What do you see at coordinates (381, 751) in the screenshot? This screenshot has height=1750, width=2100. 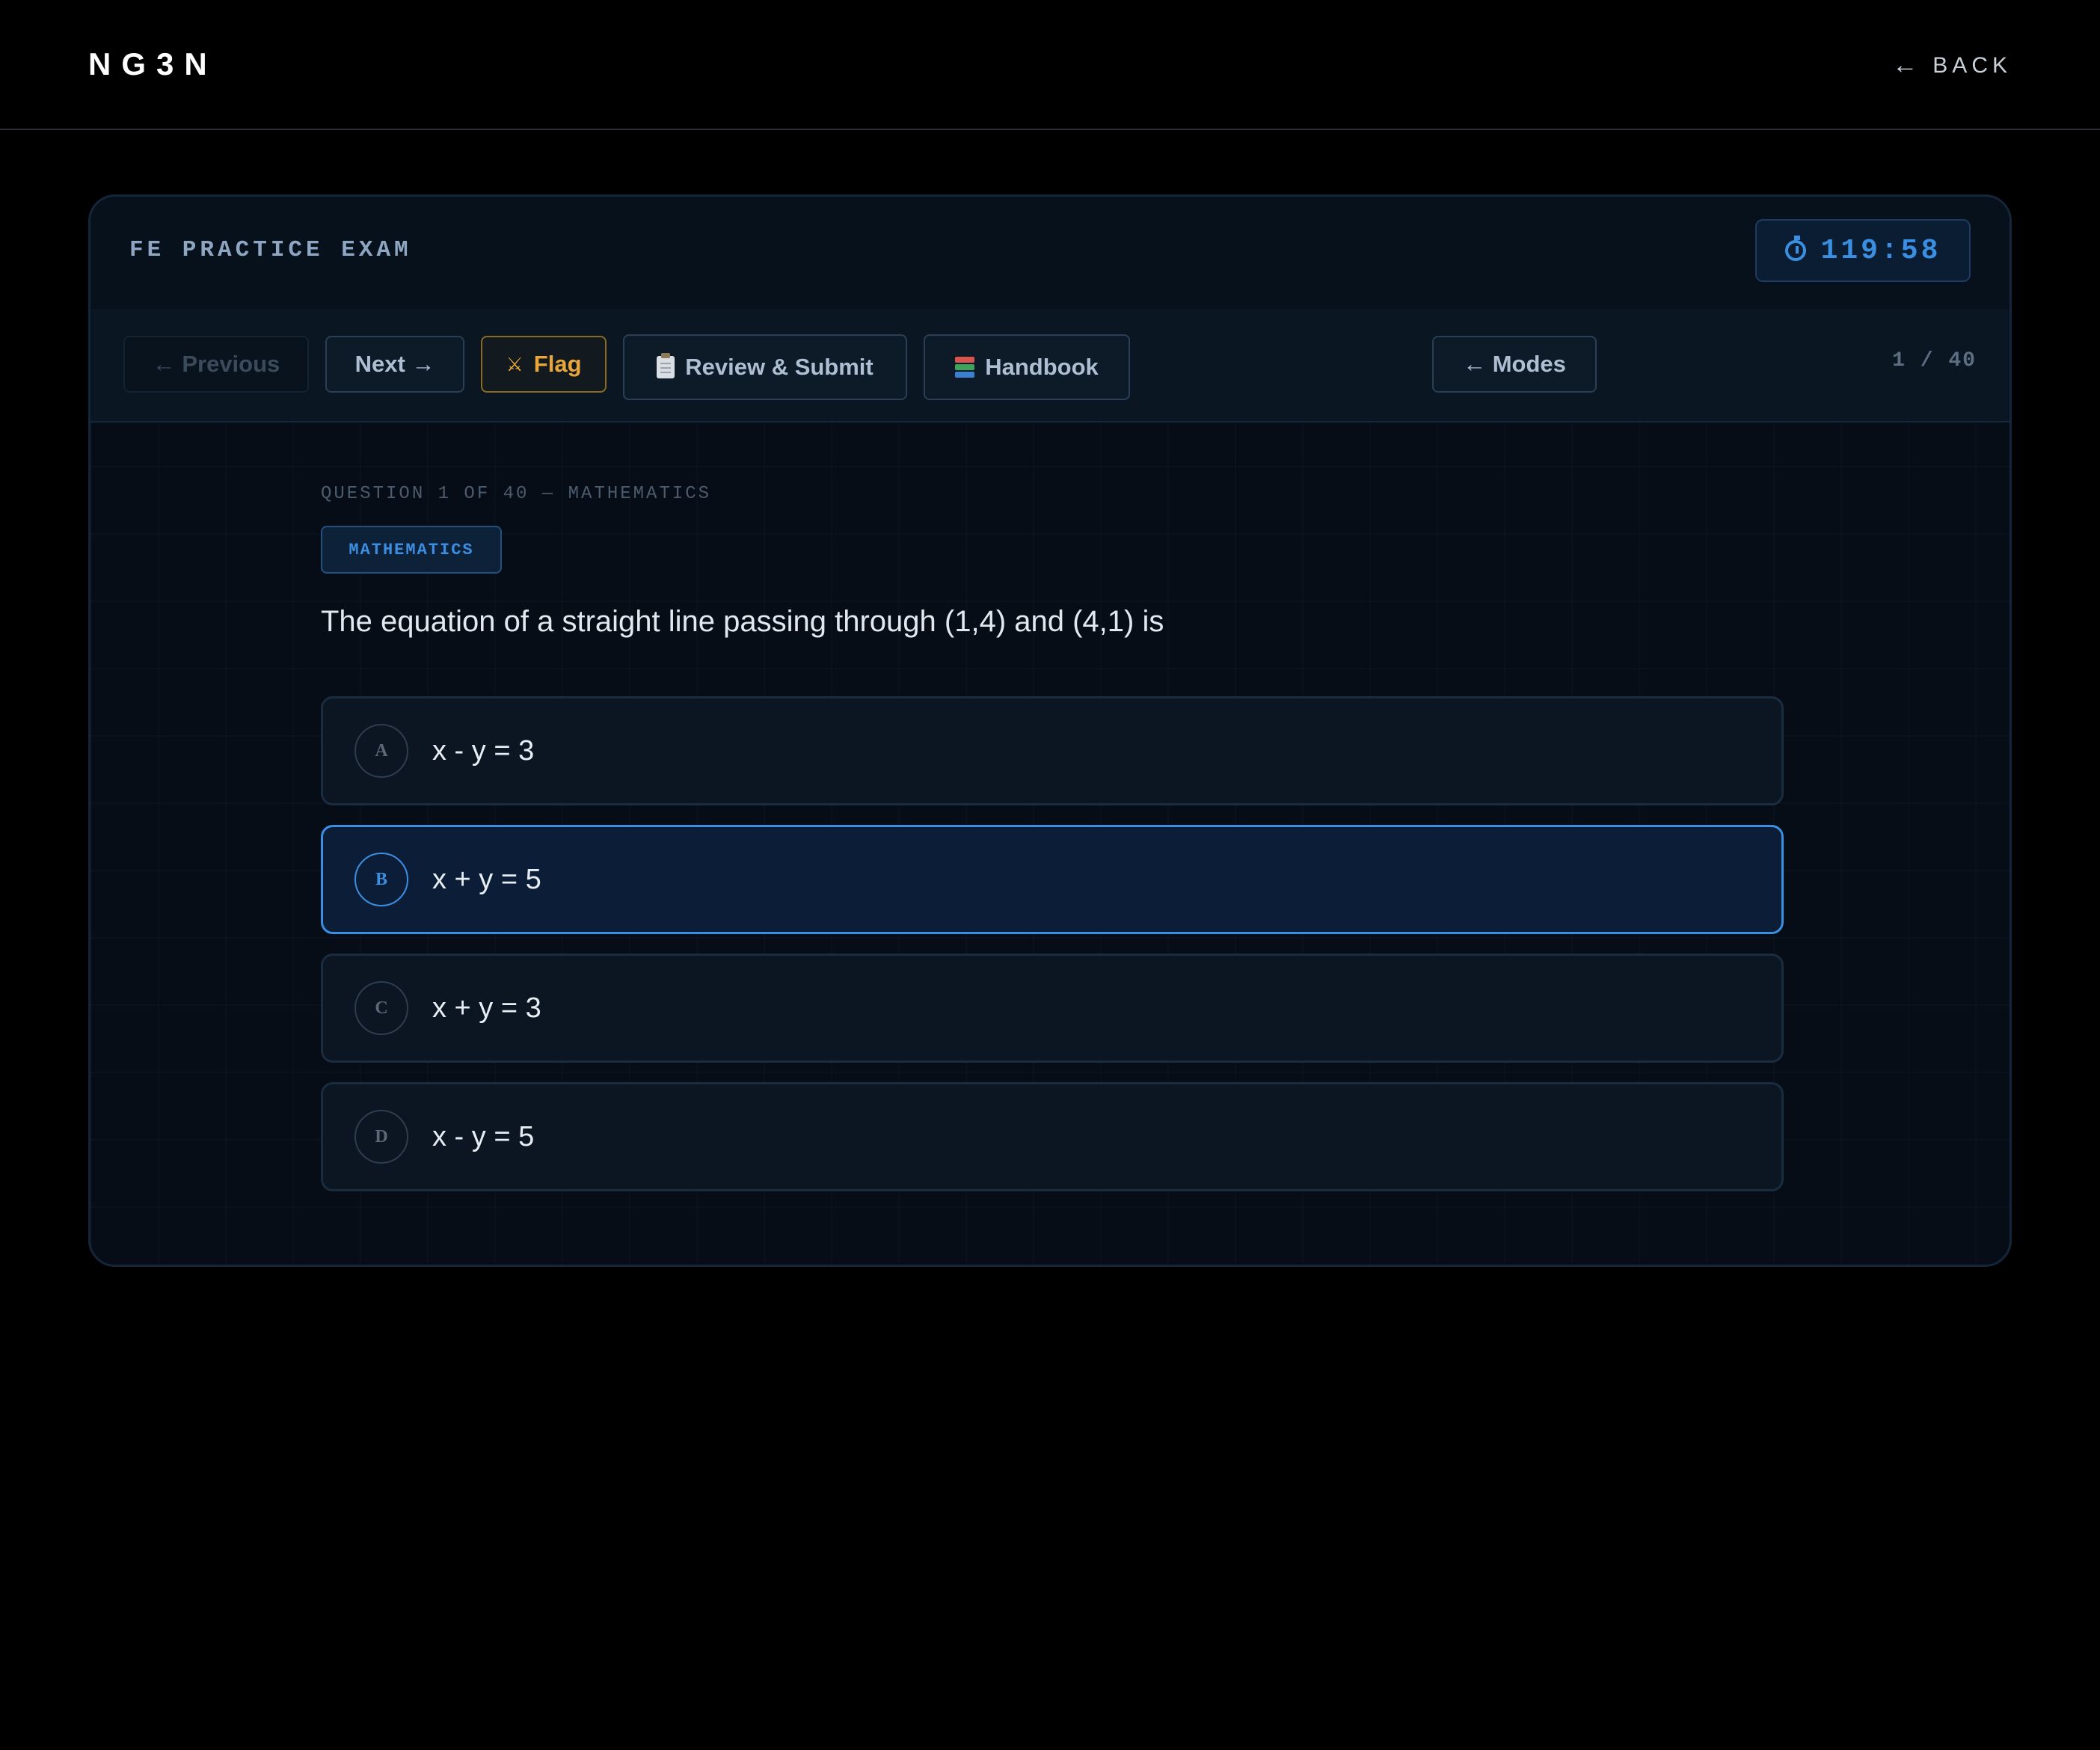 I see `option-letter: A` at bounding box center [381, 751].